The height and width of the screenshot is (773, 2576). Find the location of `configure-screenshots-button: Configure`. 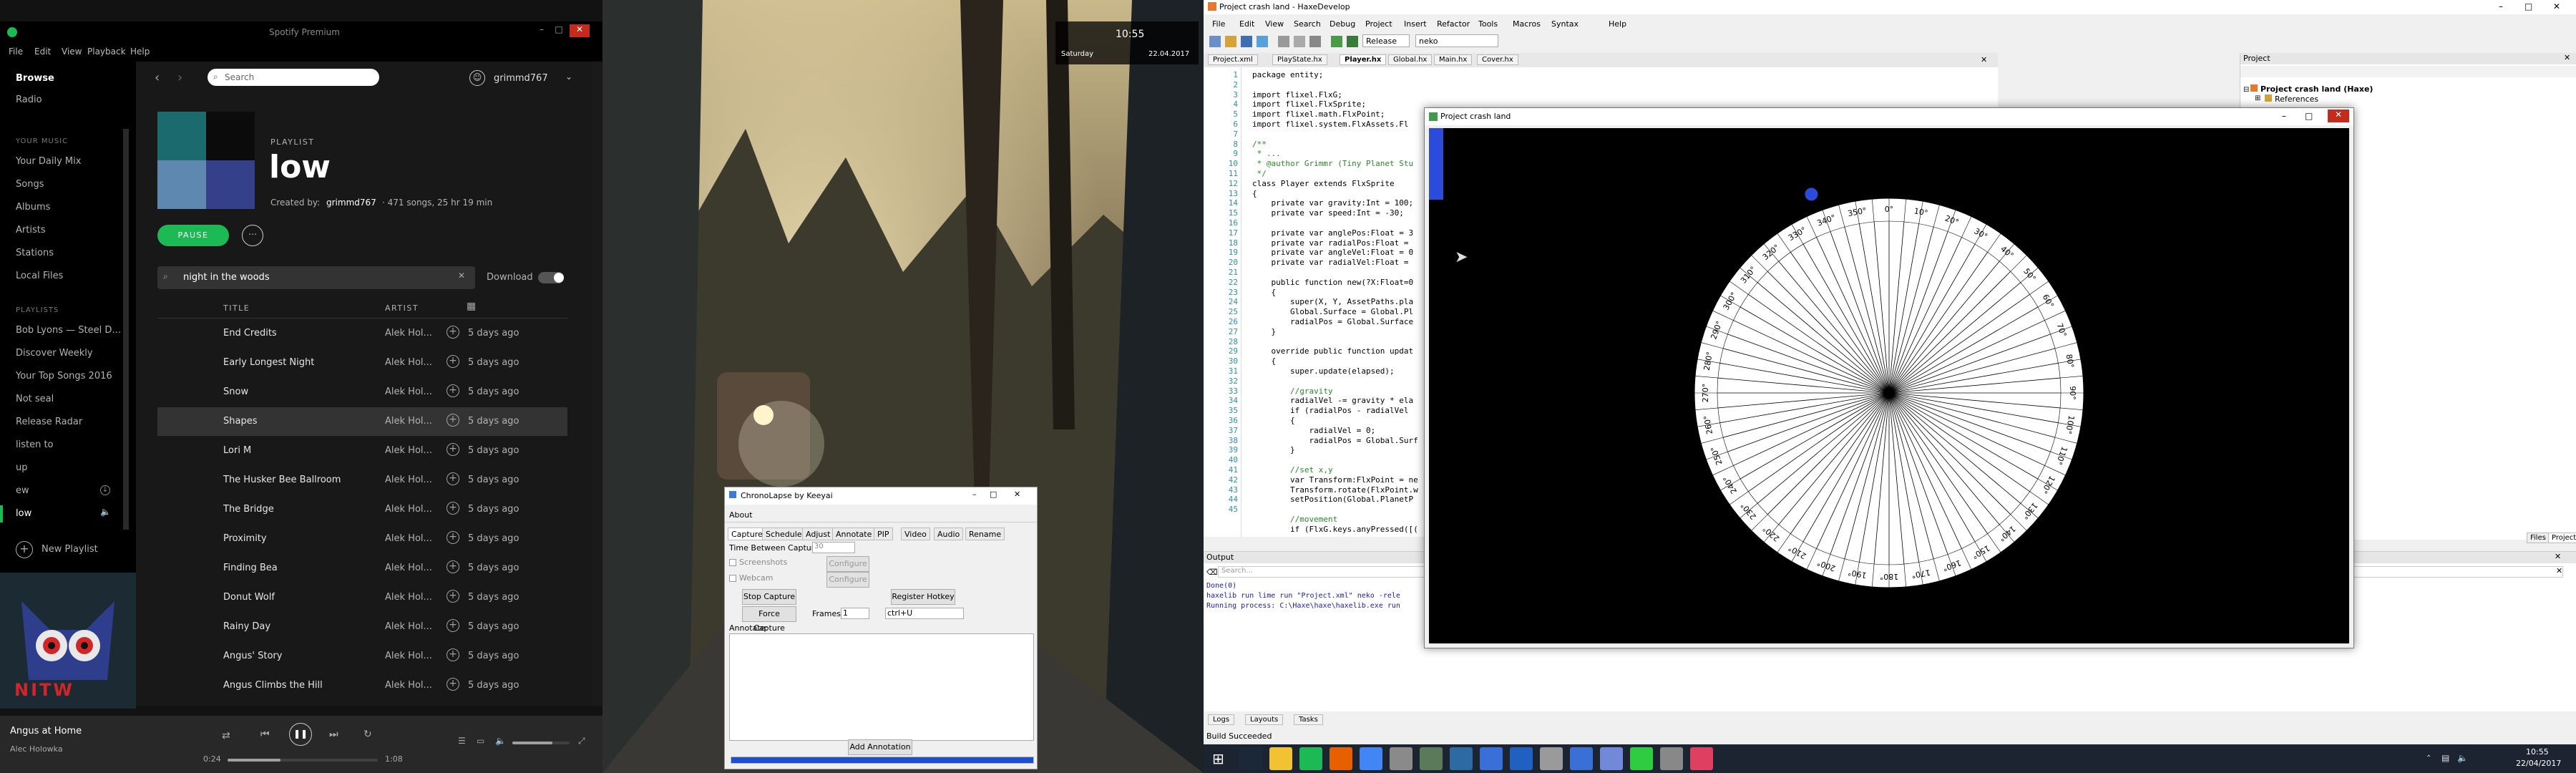

configure-screenshots-button: Configure is located at coordinates (847, 564).